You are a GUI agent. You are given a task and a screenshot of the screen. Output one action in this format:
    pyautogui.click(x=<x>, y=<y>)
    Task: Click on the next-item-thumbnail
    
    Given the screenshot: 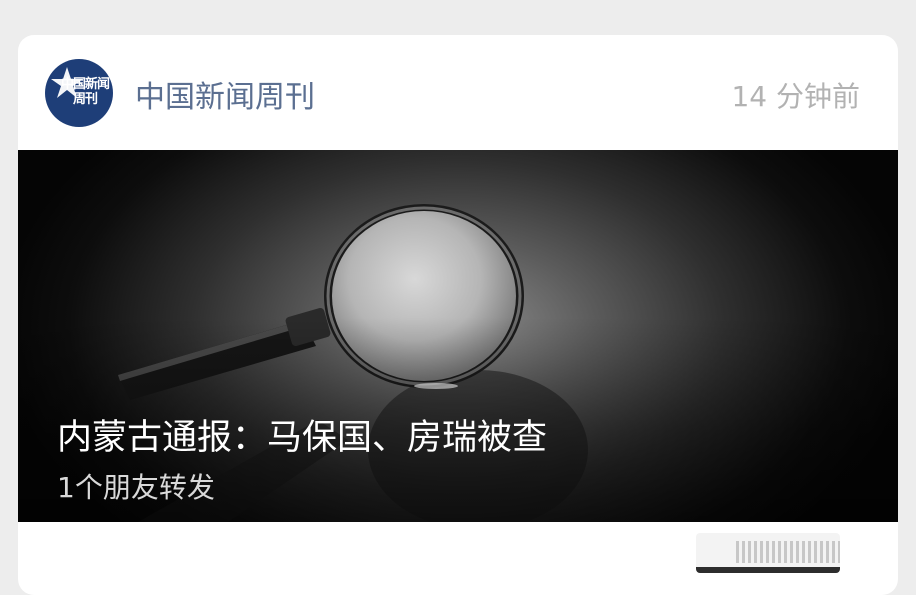 What is the action you would take?
    pyautogui.click(x=768, y=553)
    